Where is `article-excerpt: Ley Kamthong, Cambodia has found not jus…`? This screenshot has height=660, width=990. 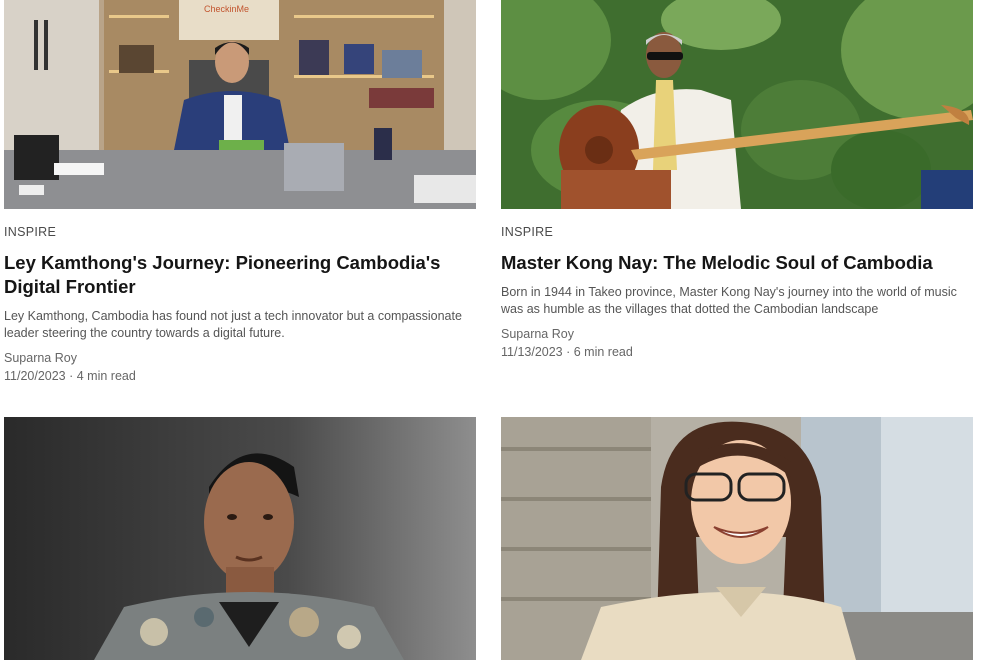
article-excerpt: Ley Kamthong, Cambodia has found not jus… is located at coordinates (233, 324).